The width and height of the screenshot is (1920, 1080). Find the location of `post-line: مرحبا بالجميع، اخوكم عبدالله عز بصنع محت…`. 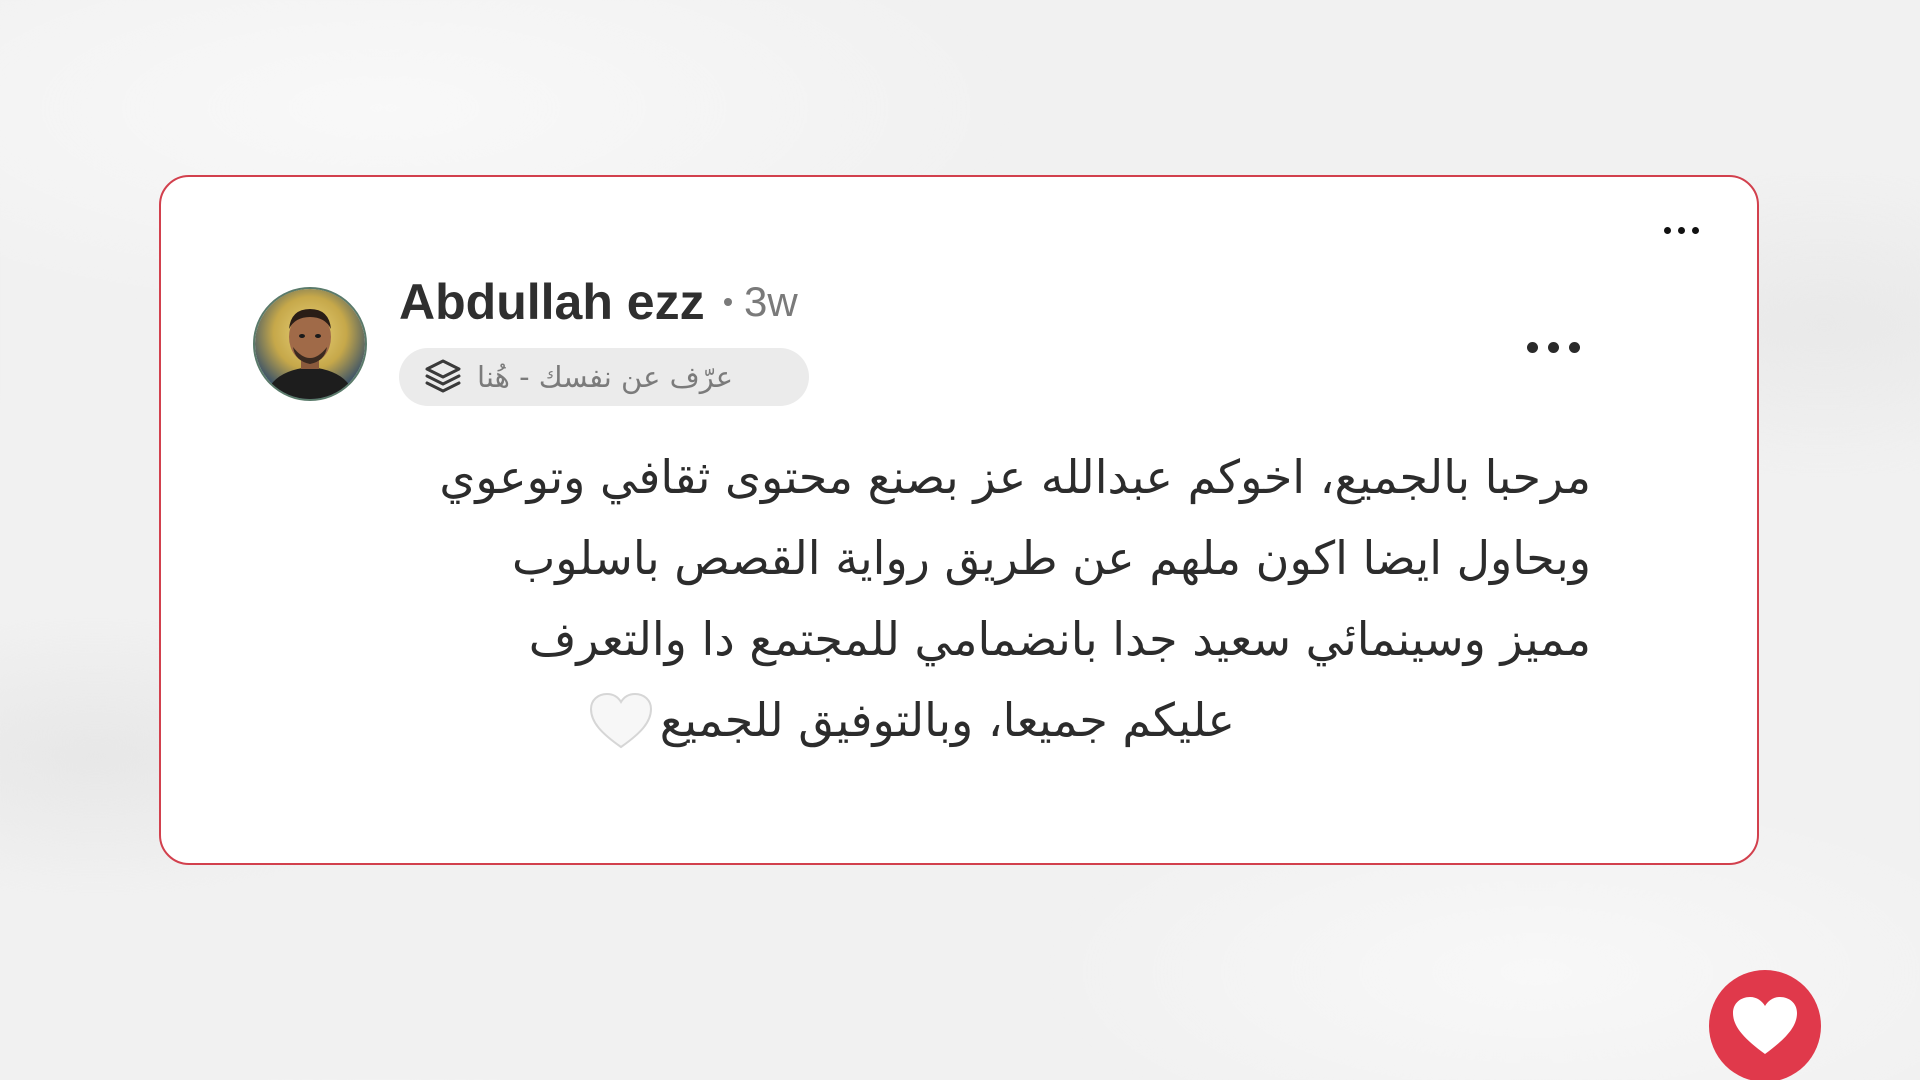

post-line: مرحبا بالجميع، اخوكم عبدالله عز بصنع محت… is located at coordinates (1015, 477).